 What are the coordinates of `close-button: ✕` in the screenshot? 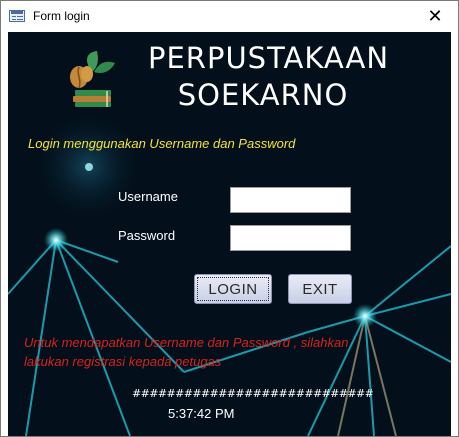 It's located at (435, 16).